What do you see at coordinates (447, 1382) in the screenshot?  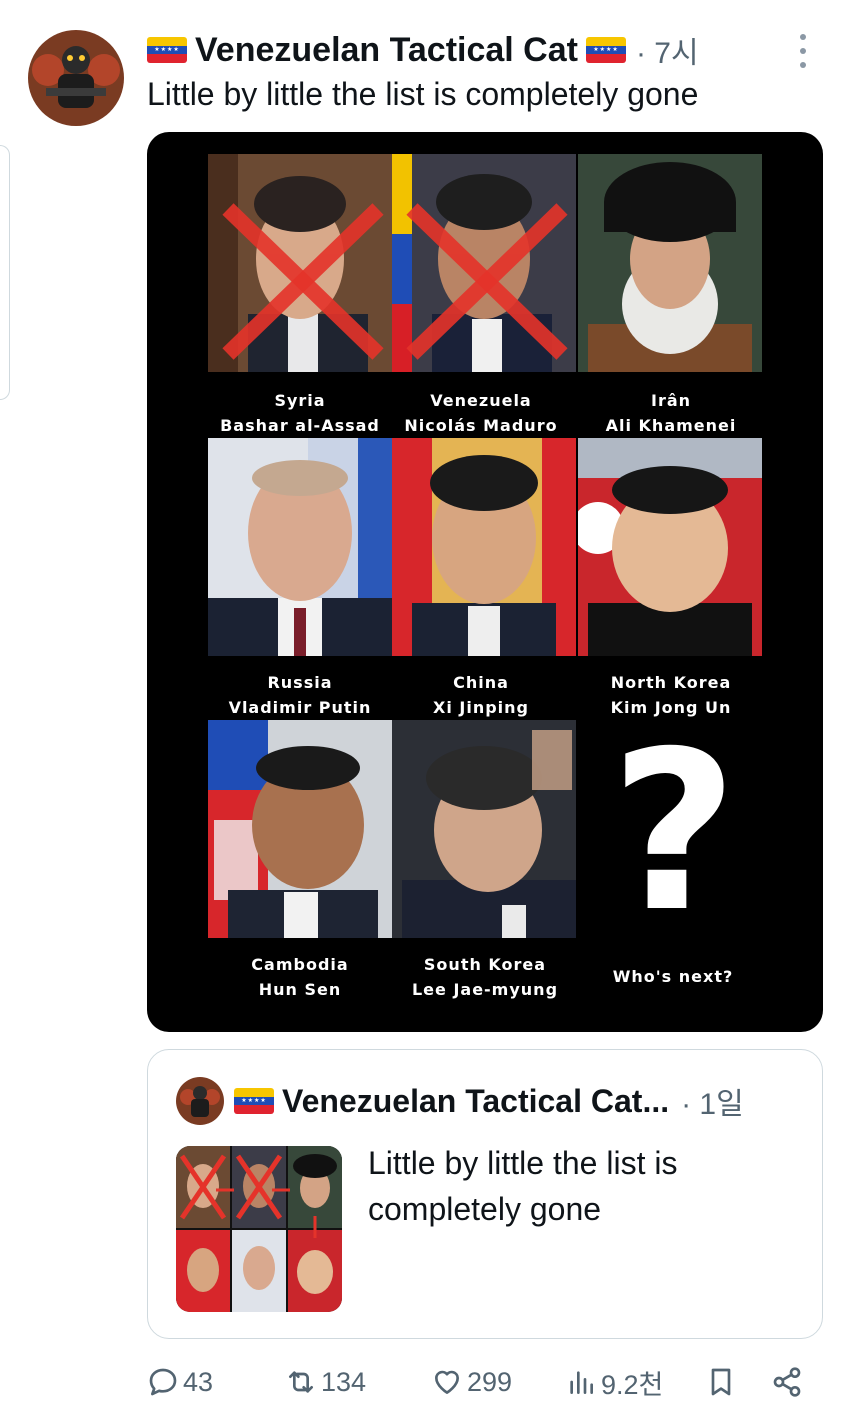 I see `heart-icon` at bounding box center [447, 1382].